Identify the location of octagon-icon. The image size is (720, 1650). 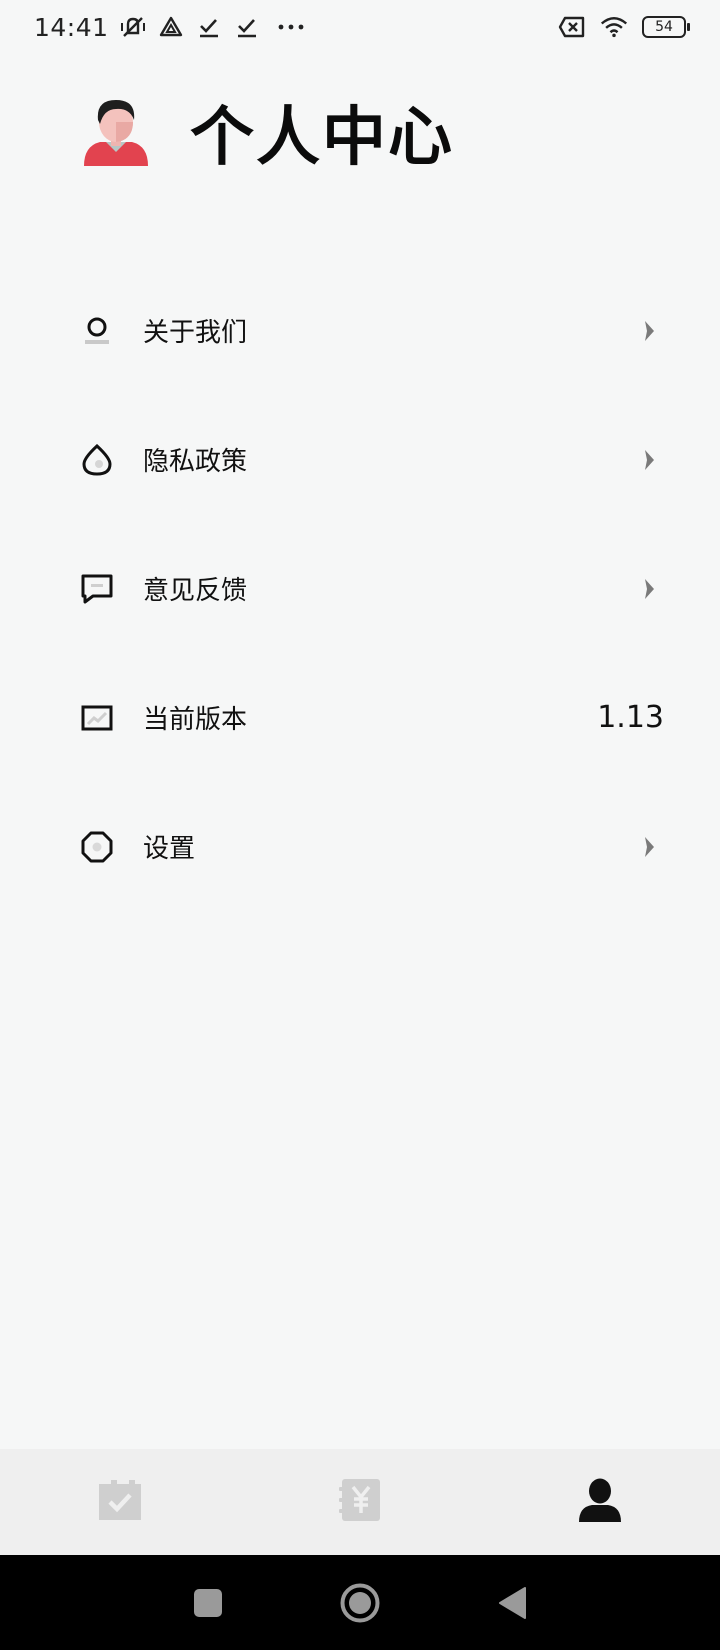
(97, 847).